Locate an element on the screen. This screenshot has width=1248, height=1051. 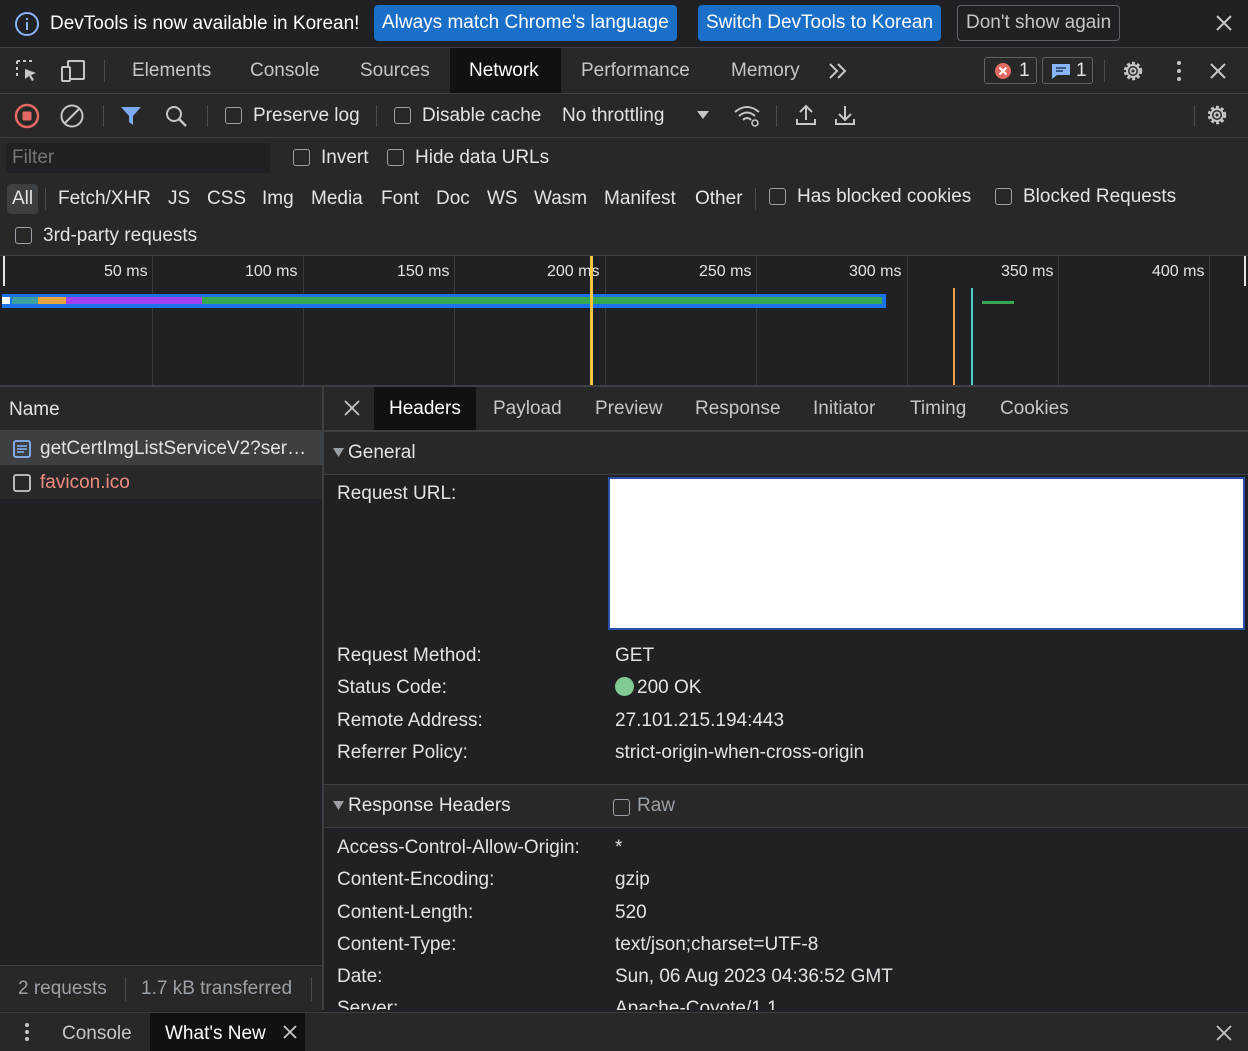
import-har-icon is located at coordinates (806, 115).